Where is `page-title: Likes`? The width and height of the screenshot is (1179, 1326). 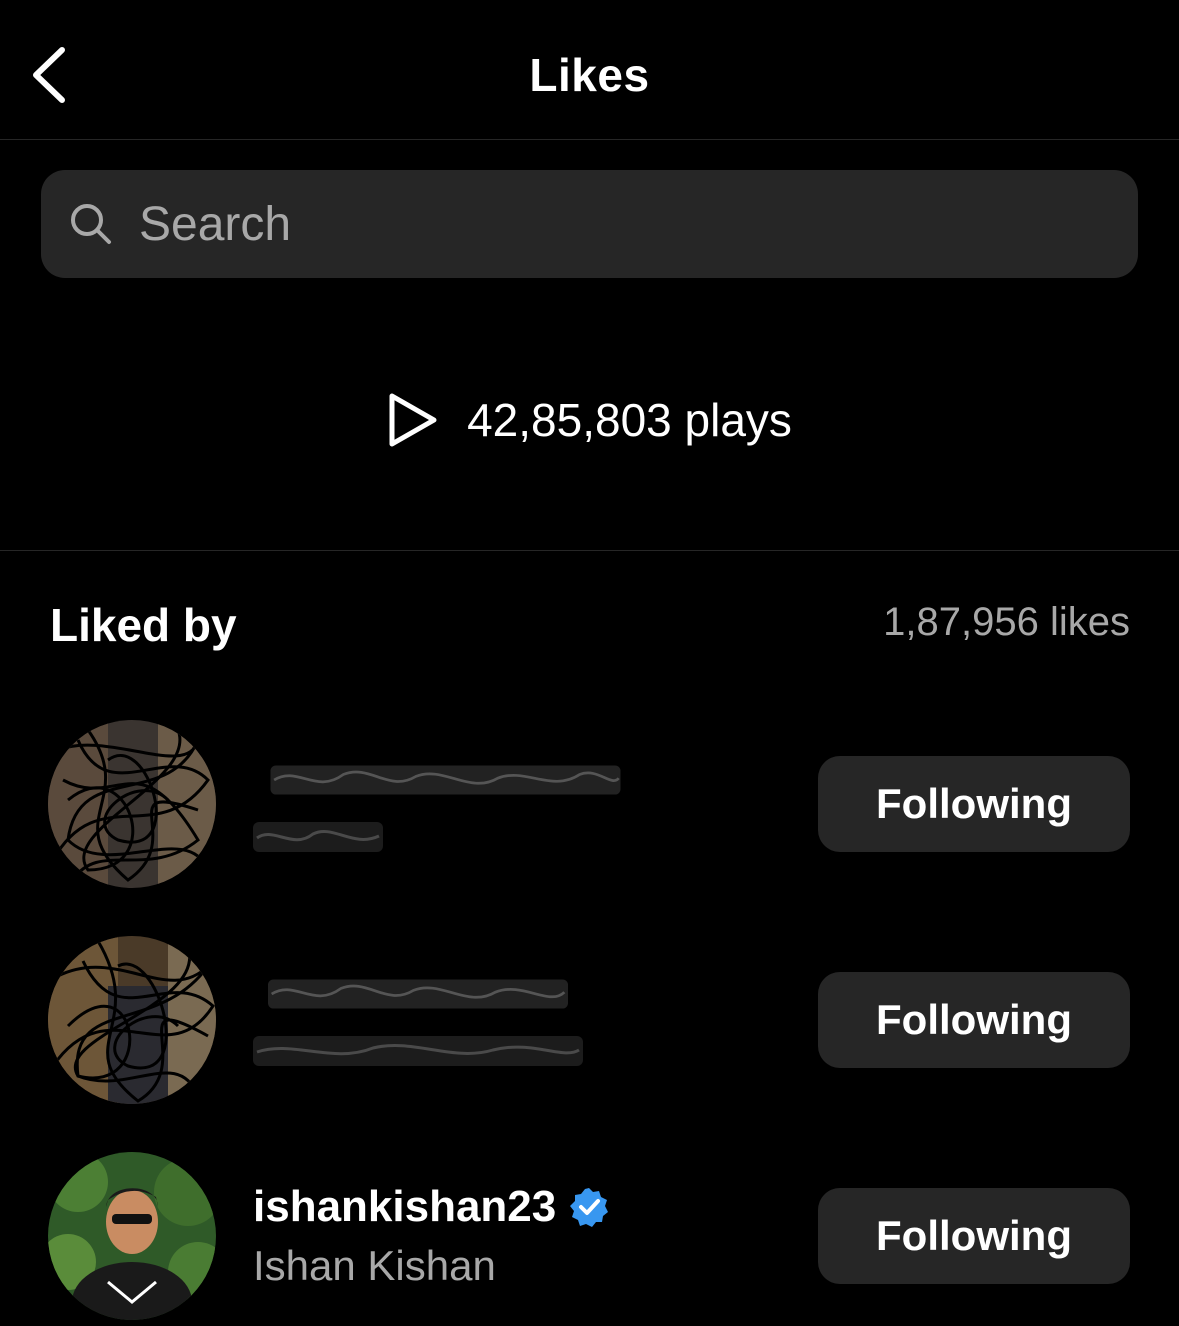 page-title: Likes is located at coordinates (589, 75).